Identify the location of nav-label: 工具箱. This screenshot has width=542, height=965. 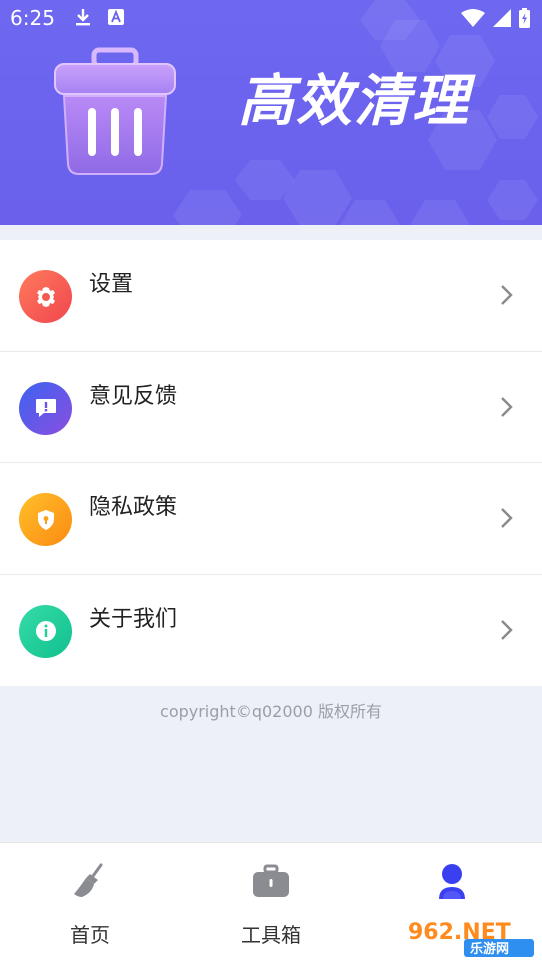
(271, 935).